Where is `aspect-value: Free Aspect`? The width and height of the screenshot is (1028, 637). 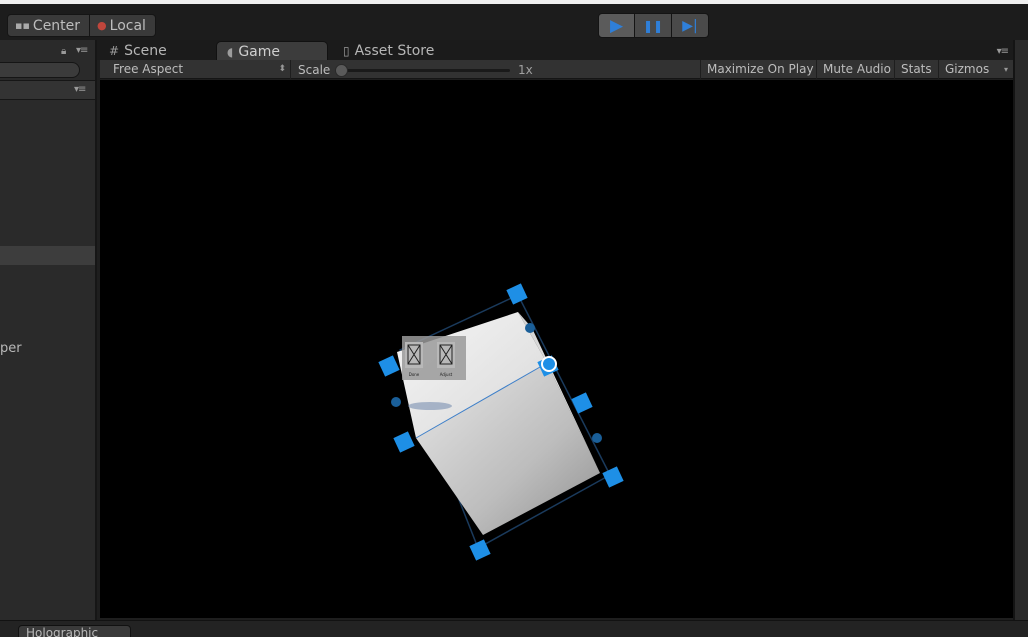
aspect-value: Free Aspect is located at coordinates (148, 69).